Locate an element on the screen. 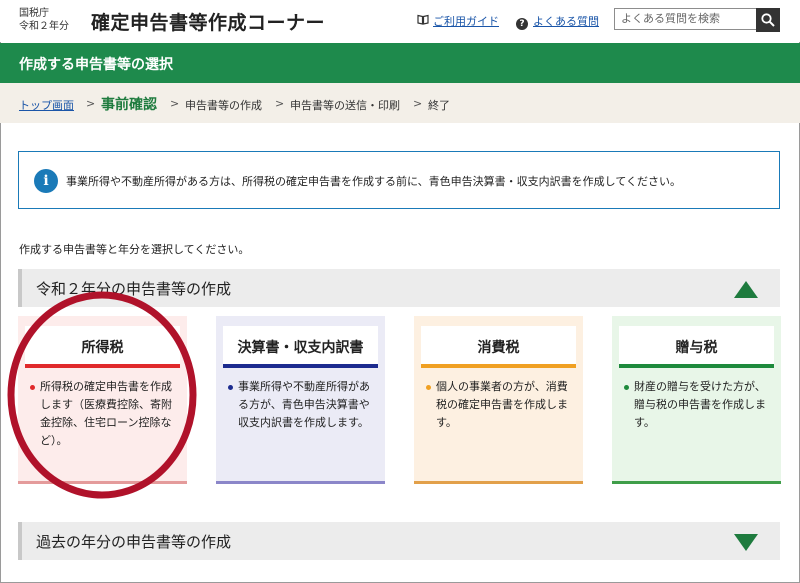 The width and height of the screenshot is (800, 583). guide-link-label: ご利用ガイド is located at coordinates (466, 21).